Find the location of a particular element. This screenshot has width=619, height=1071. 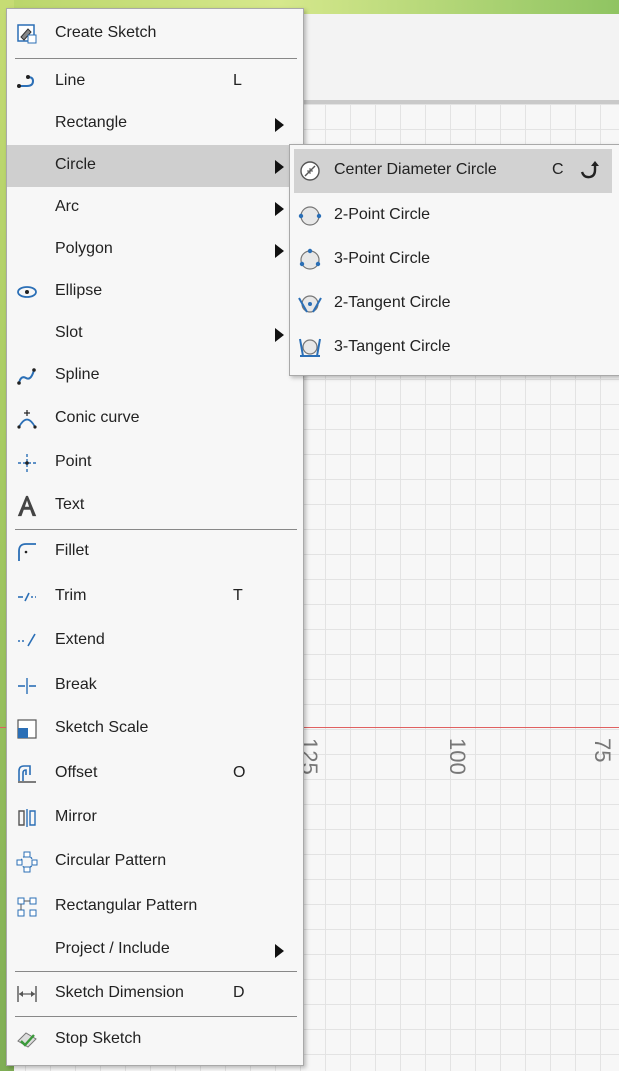

menu-item-label: Circular Pattern is located at coordinates (111, 860).